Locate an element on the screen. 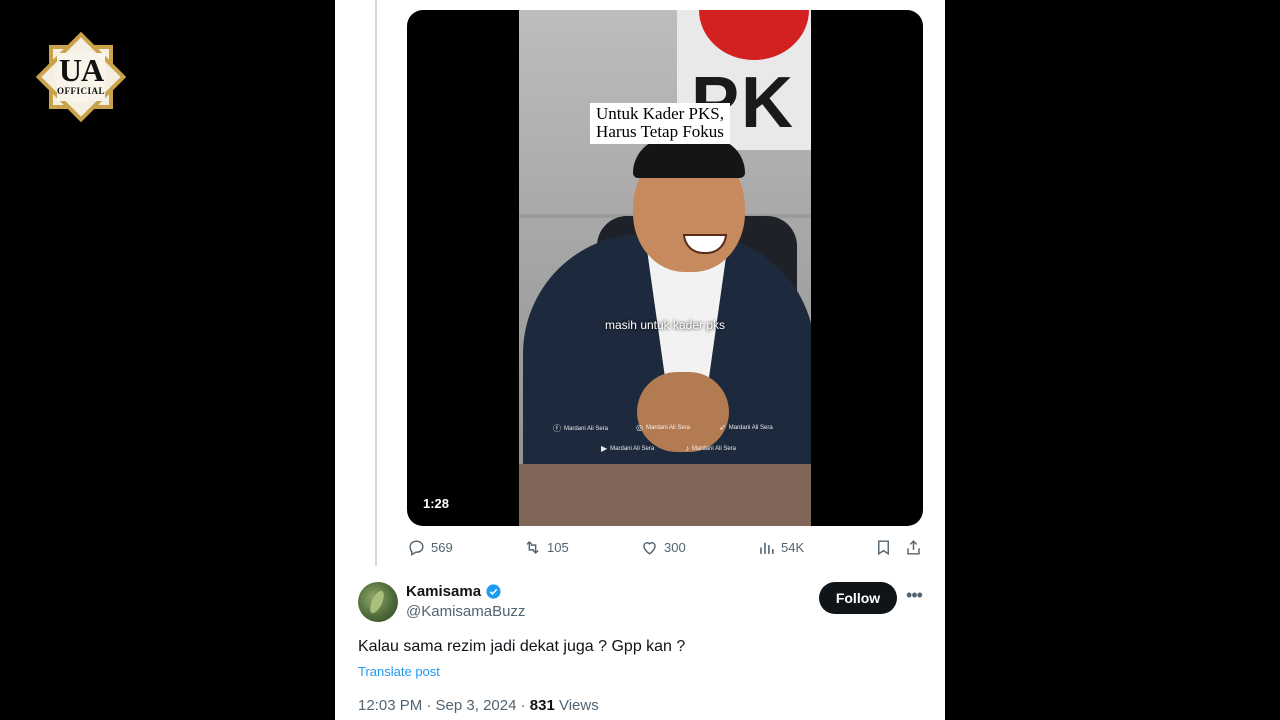 Image resolution: width=1280 pixels, height=720 pixels. tweet-actions: 569 105 300 54K is located at coordinates (665, 549).